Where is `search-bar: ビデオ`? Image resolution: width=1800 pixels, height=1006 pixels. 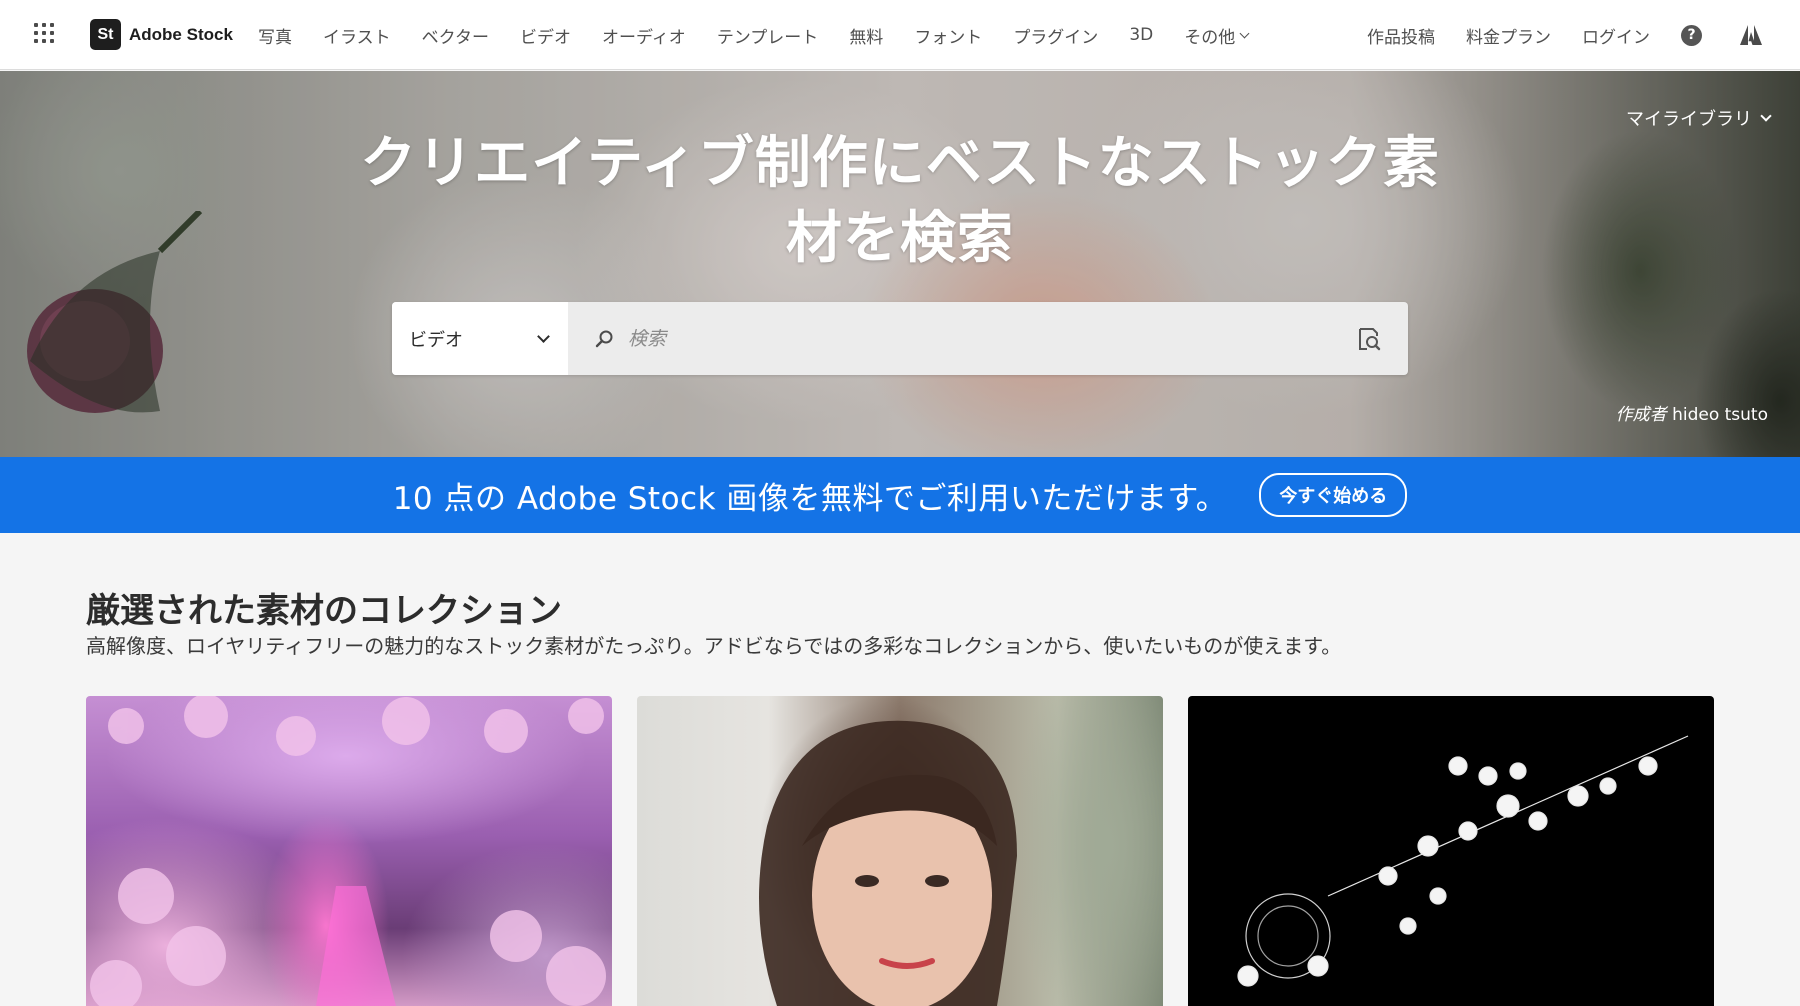
search-bar: ビデオ is located at coordinates (900, 338).